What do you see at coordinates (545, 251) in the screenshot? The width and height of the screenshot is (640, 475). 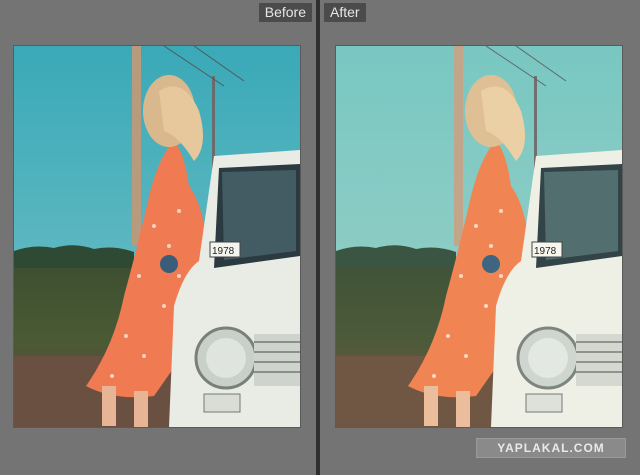 I see `plate-text-after: 1978` at bounding box center [545, 251].